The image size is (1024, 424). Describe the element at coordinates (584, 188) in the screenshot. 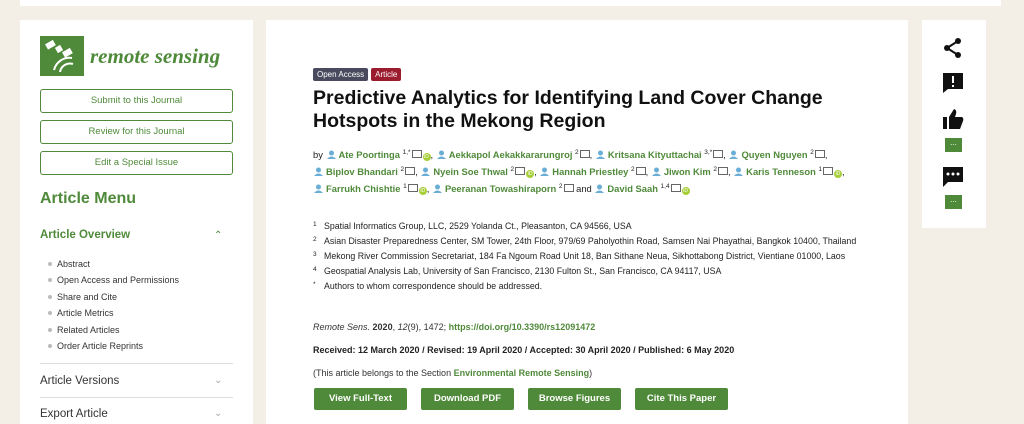

I see `and-label: and` at that location.